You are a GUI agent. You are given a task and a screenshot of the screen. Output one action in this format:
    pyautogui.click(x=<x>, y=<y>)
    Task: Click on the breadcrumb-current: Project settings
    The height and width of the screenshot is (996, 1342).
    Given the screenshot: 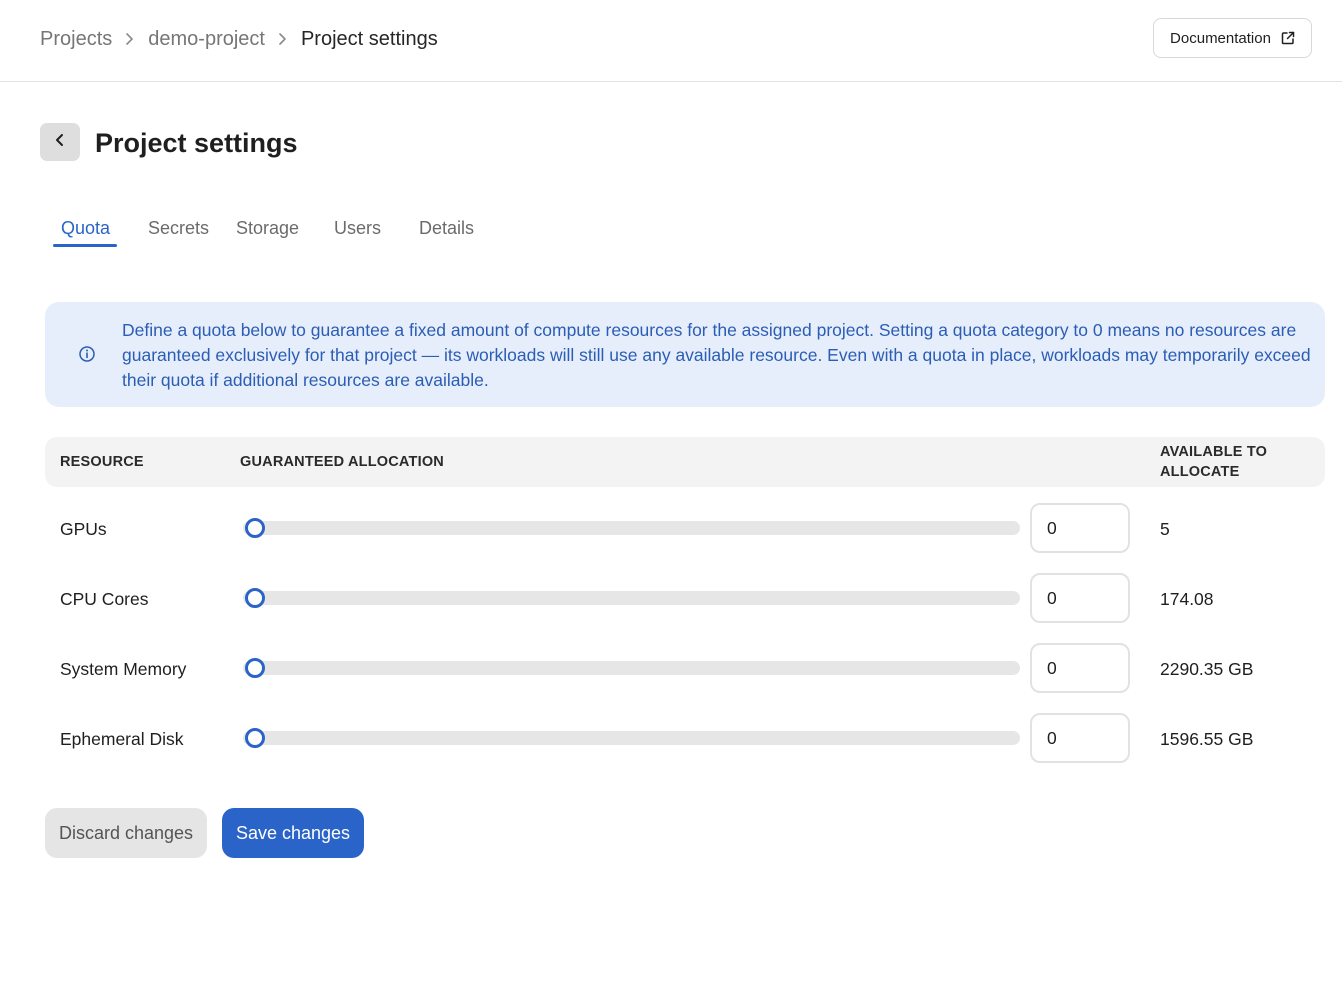 What is the action you would take?
    pyautogui.click(x=369, y=39)
    